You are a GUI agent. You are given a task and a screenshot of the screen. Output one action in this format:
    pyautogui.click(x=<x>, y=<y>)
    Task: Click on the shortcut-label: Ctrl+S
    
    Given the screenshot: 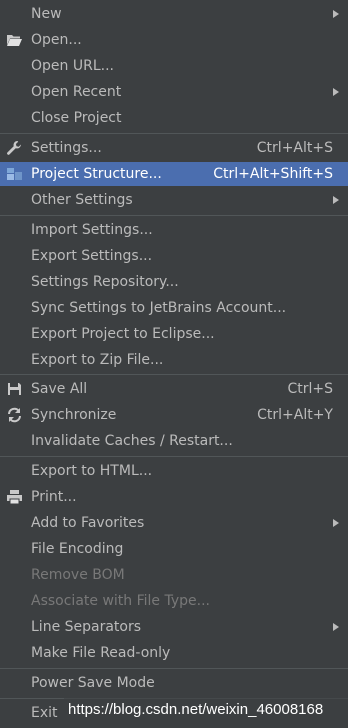 What is the action you would take?
    pyautogui.click(x=310, y=389)
    